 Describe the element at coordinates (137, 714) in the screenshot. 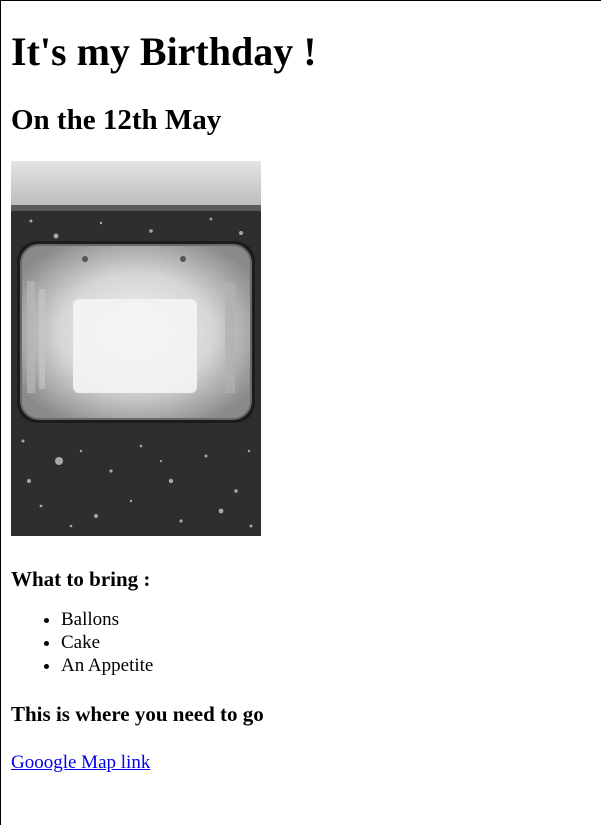

I see `directions-heading: This is where you need to go` at that location.